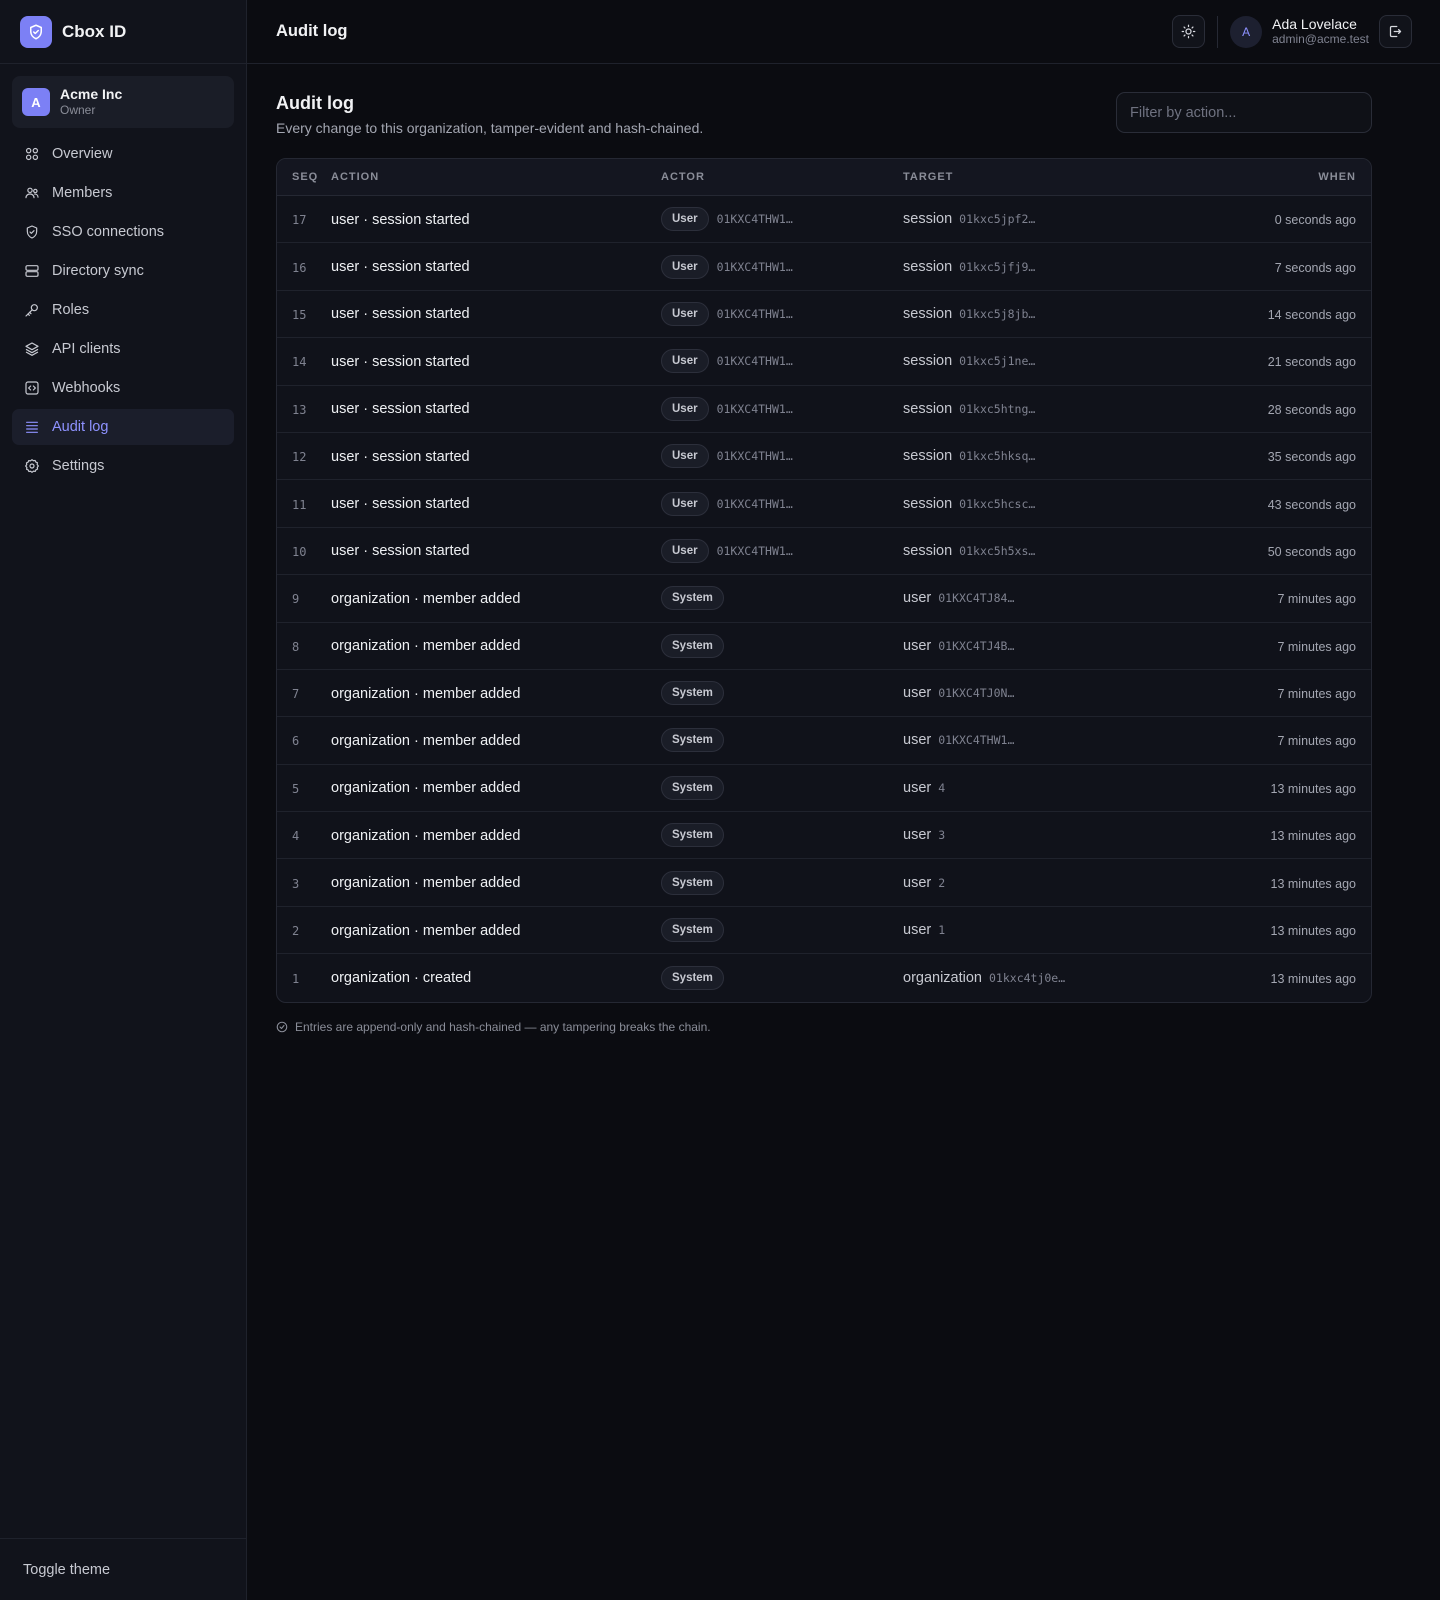  I want to click on key-icon, so click(32, 310).